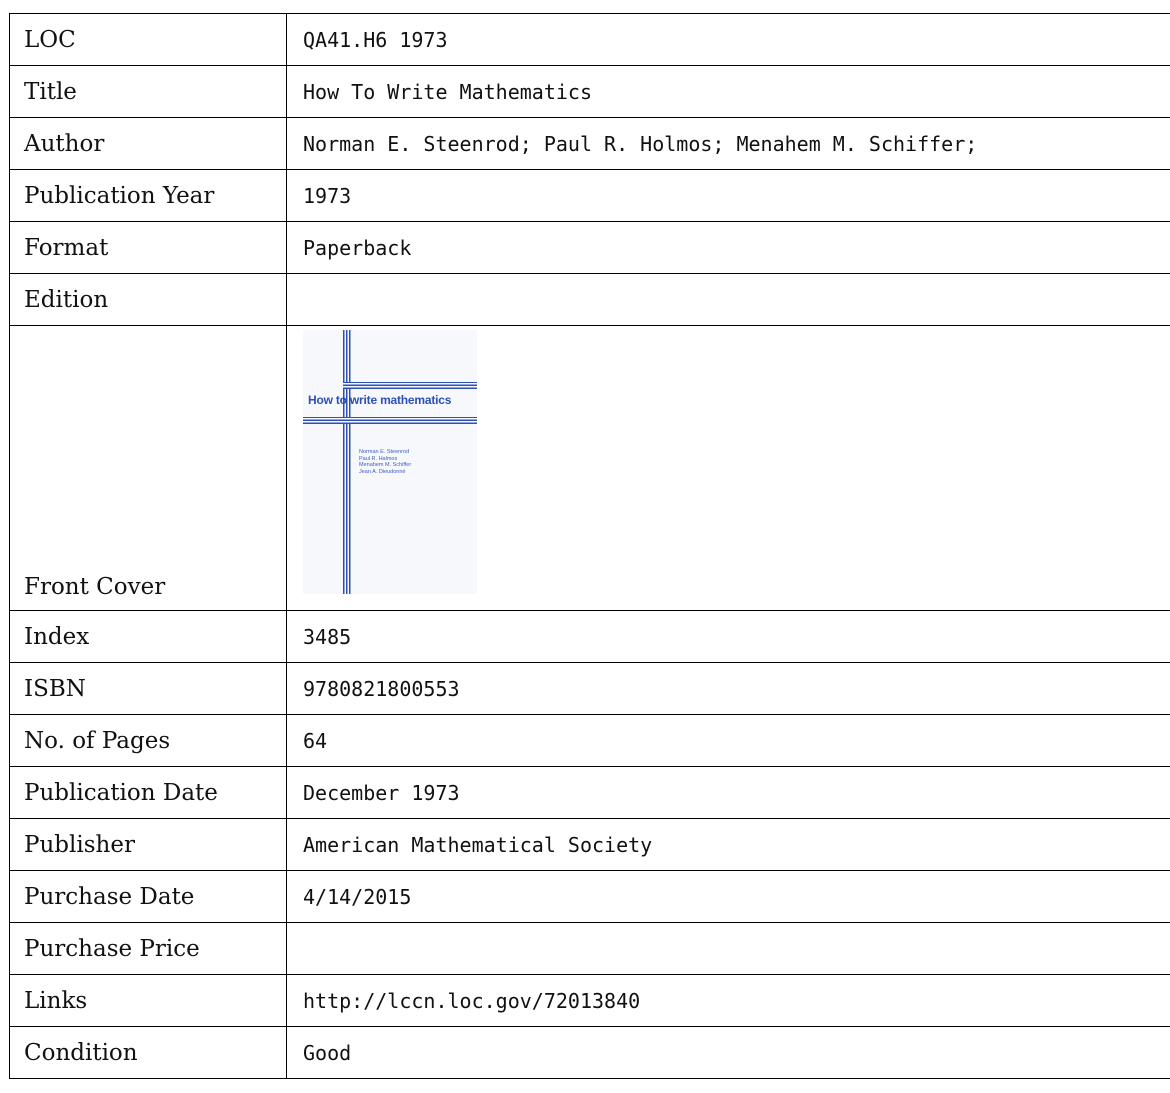 This screenshot has height=1093, width=1170. I want to click on row-format: Format Paperback, so click(589, 247).